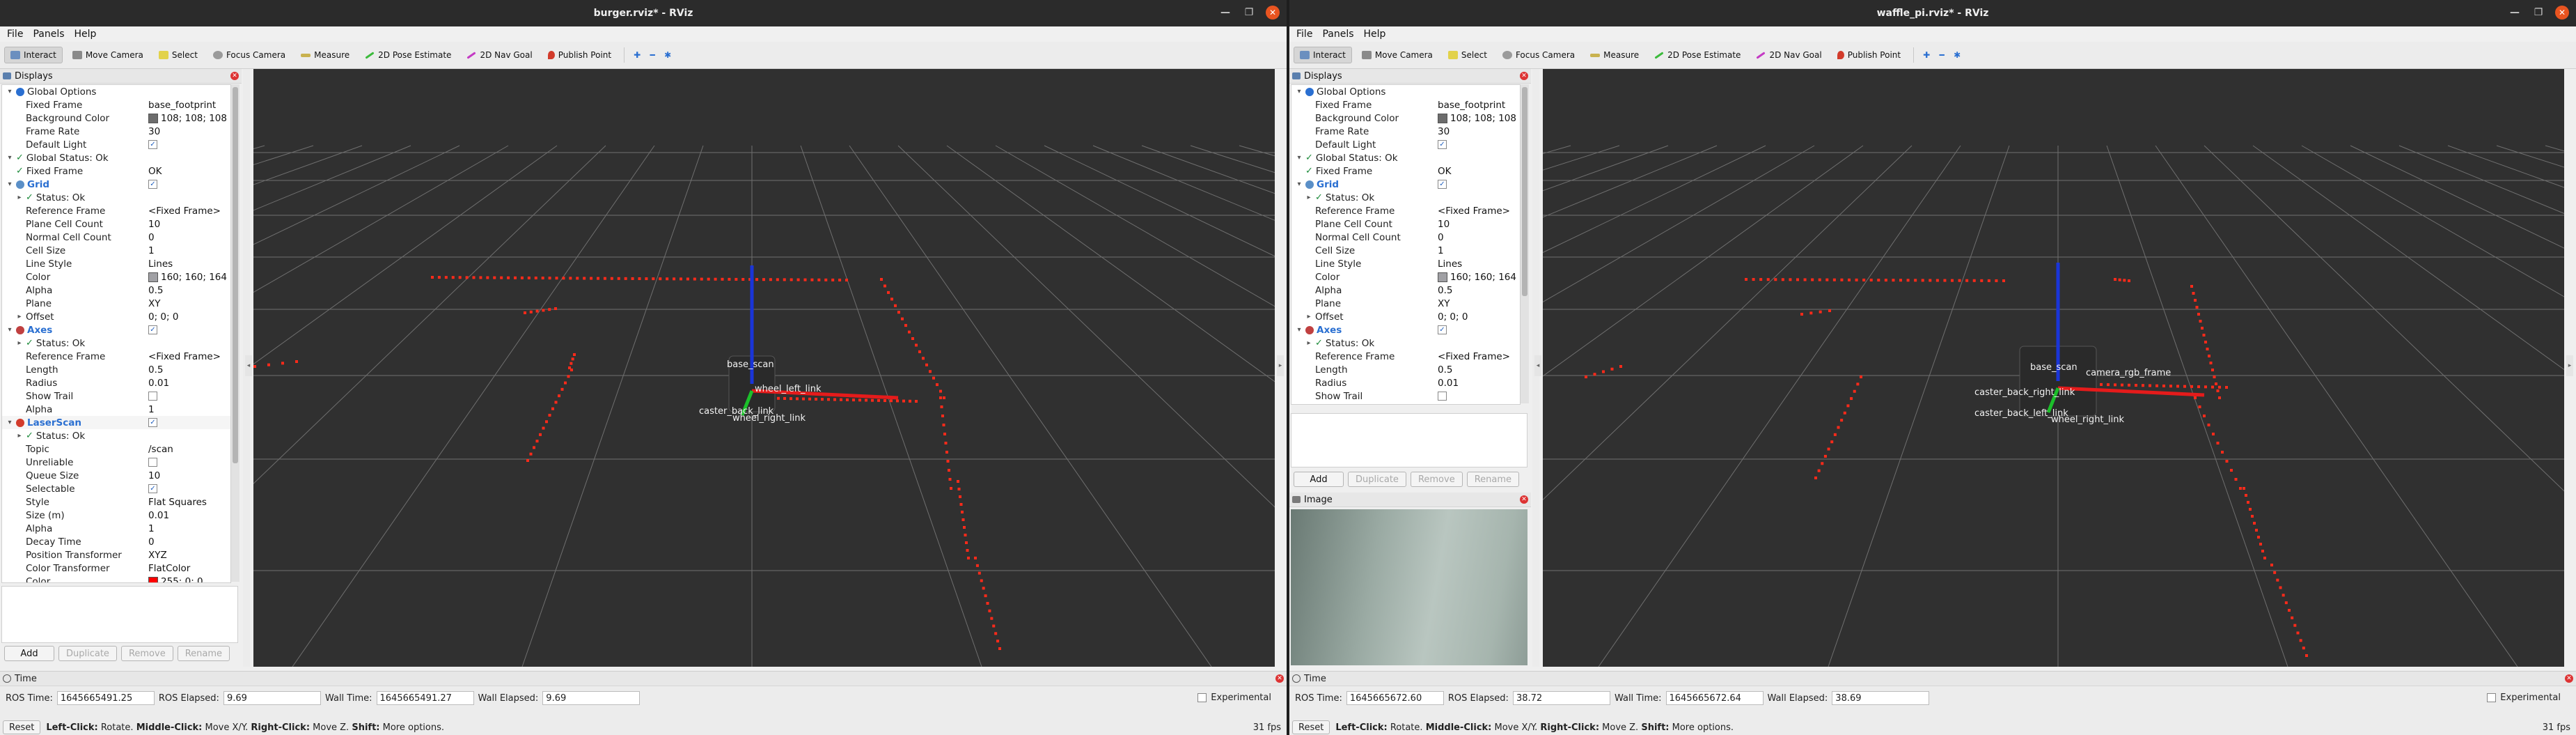 The height and width of the screenshot is (735, 2576). What do you see at coordinates (1453, 317) in the screenshot?
I see `tree-row-value: 0; 0; 0` at bounding box center [1453, 317].